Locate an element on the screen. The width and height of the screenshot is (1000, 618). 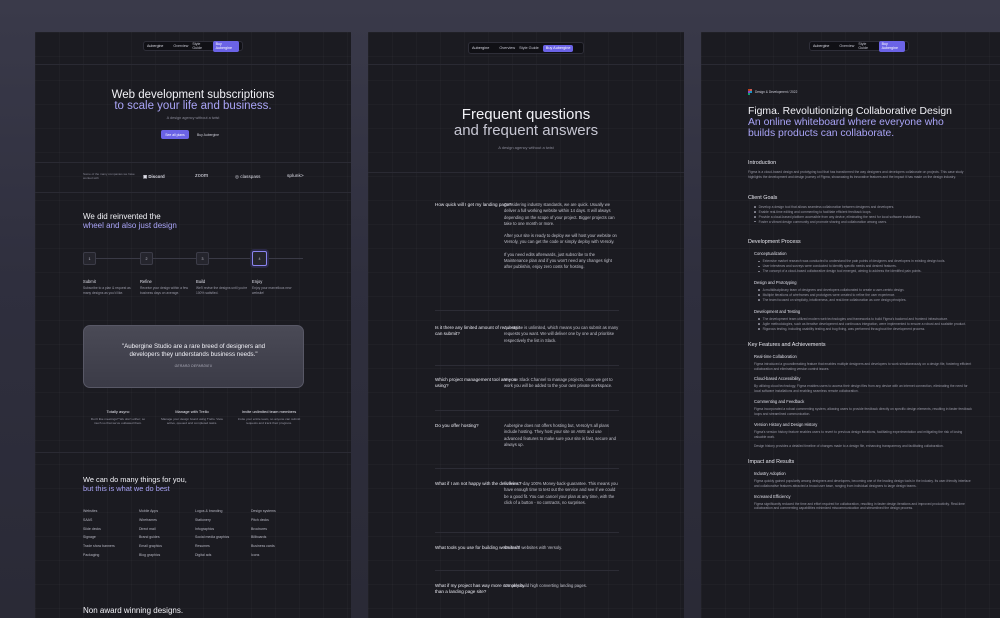
step-title: Refine is located at coordinates (146, 281).